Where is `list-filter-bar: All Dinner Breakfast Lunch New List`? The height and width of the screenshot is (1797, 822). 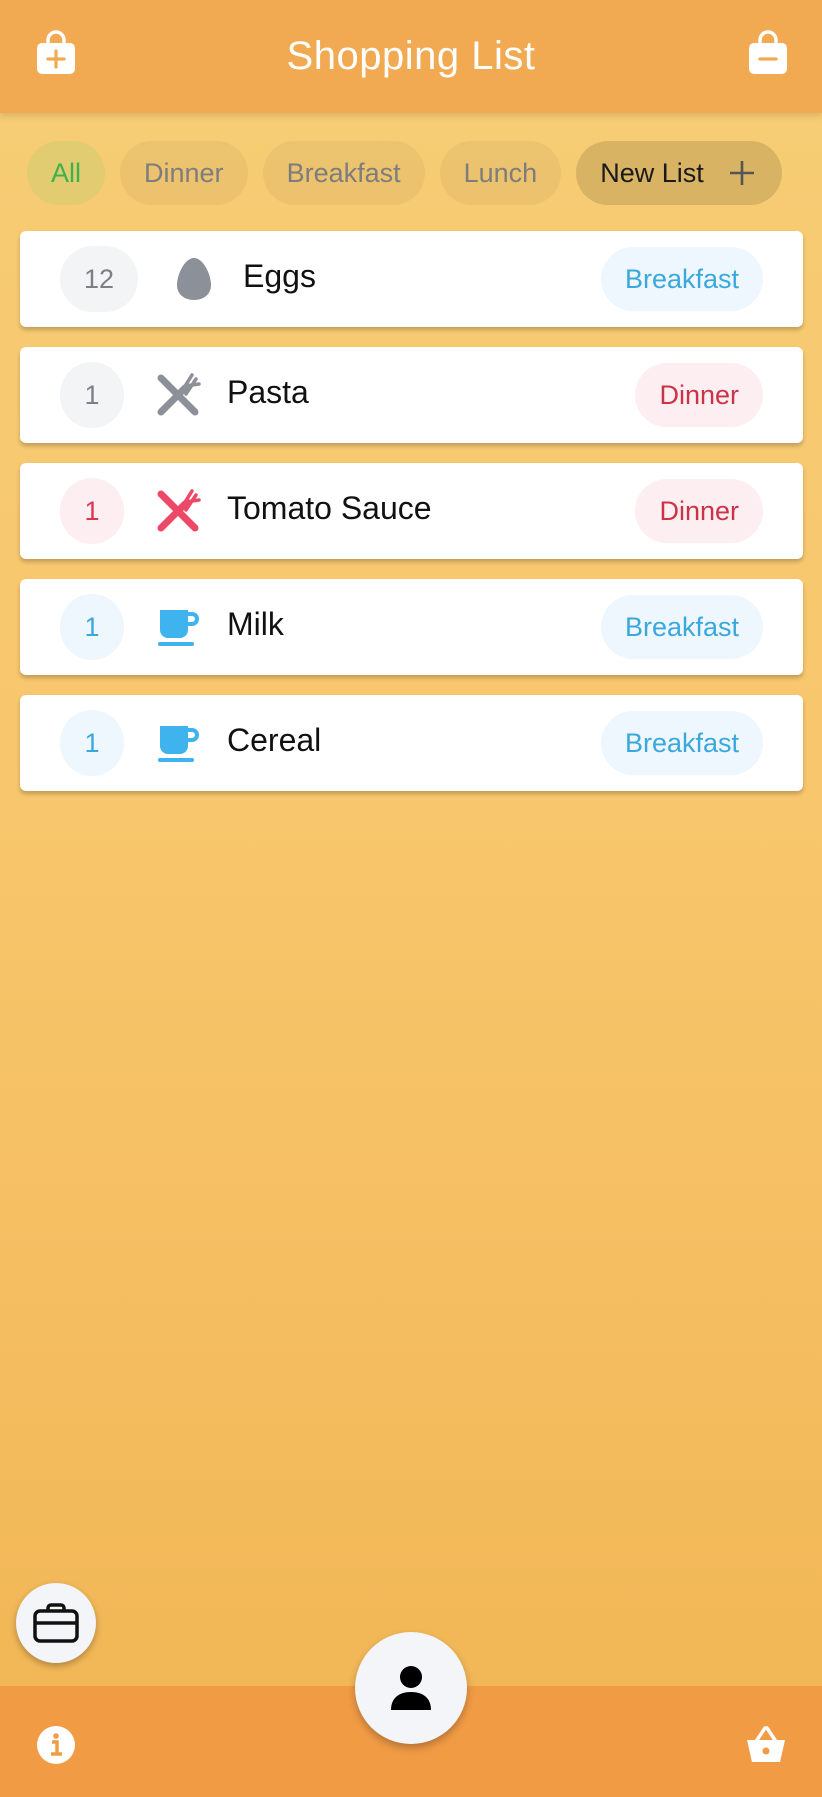 list-filter-bar: All Dinner Breakfast Lunch New List is located at coordinates (414, 173).